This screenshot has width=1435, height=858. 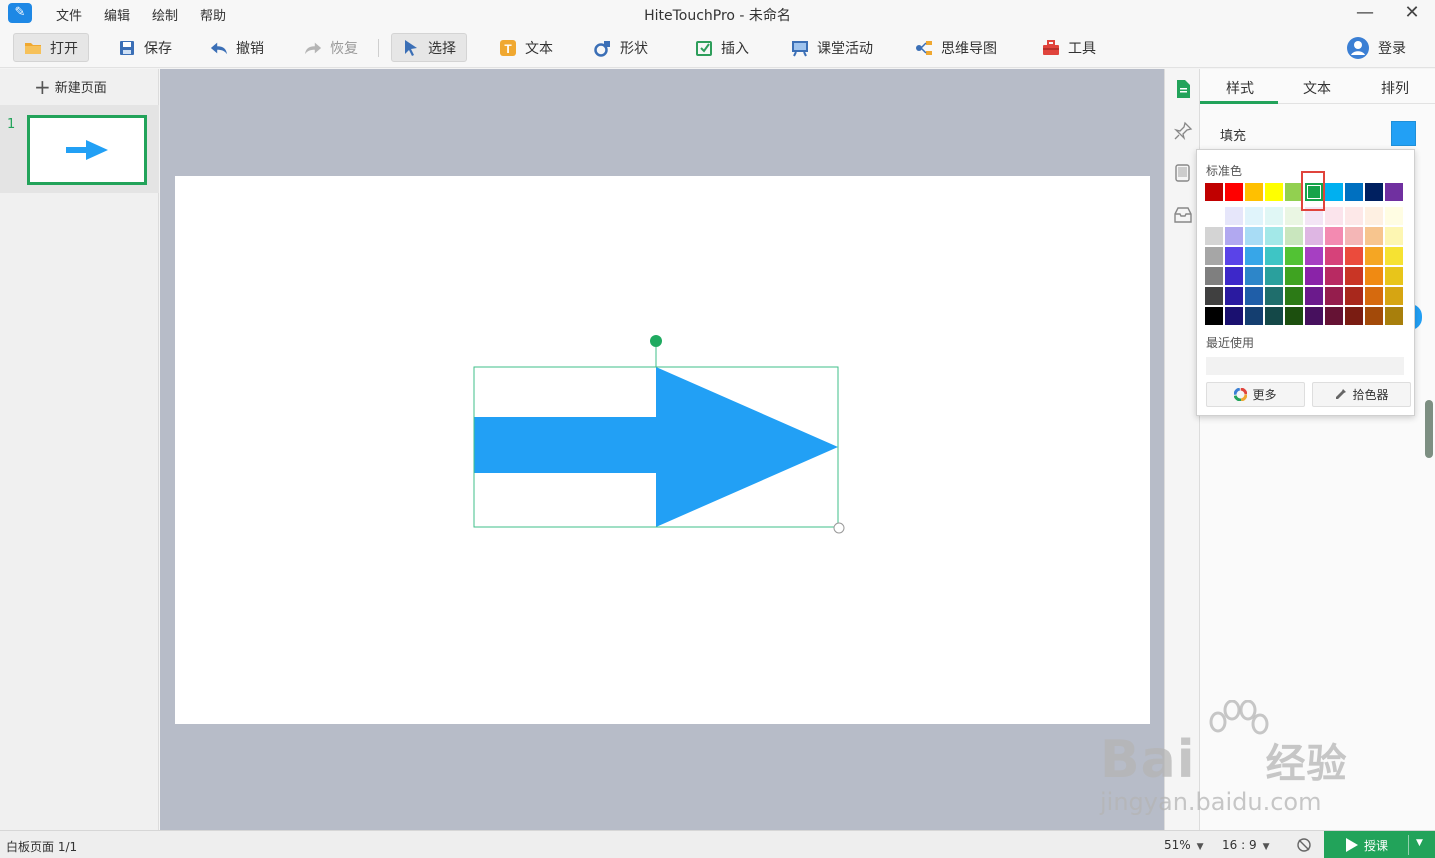 I want to click on page-list-item: 1, so click(x=79, y=149).